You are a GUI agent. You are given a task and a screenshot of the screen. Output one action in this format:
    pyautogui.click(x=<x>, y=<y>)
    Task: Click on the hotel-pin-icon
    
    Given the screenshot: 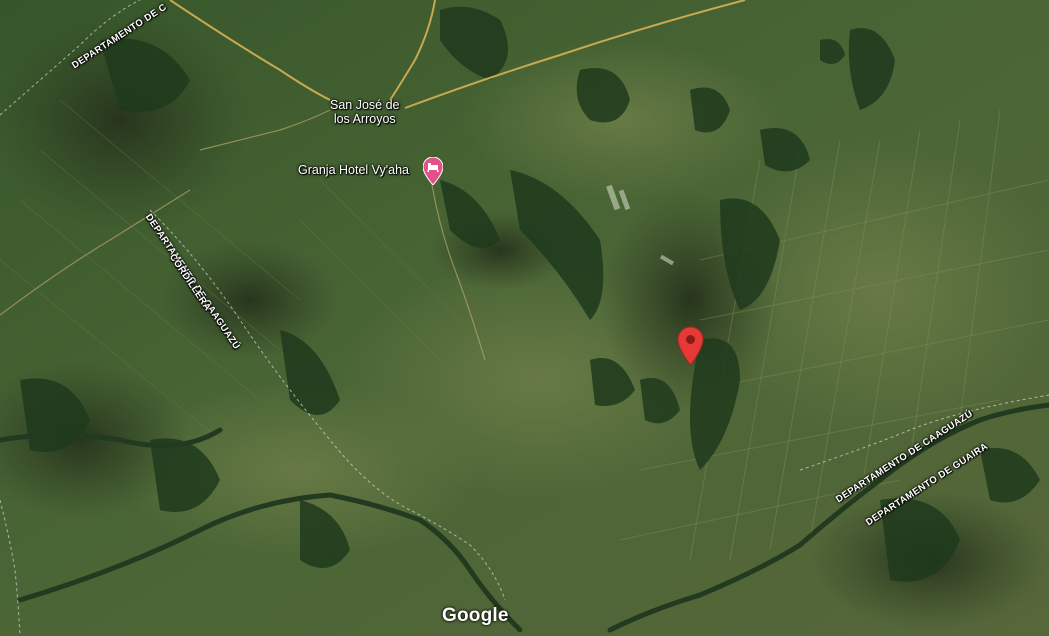 What is the action you would take?
    pyautogui.click(x=433, y=171)
    